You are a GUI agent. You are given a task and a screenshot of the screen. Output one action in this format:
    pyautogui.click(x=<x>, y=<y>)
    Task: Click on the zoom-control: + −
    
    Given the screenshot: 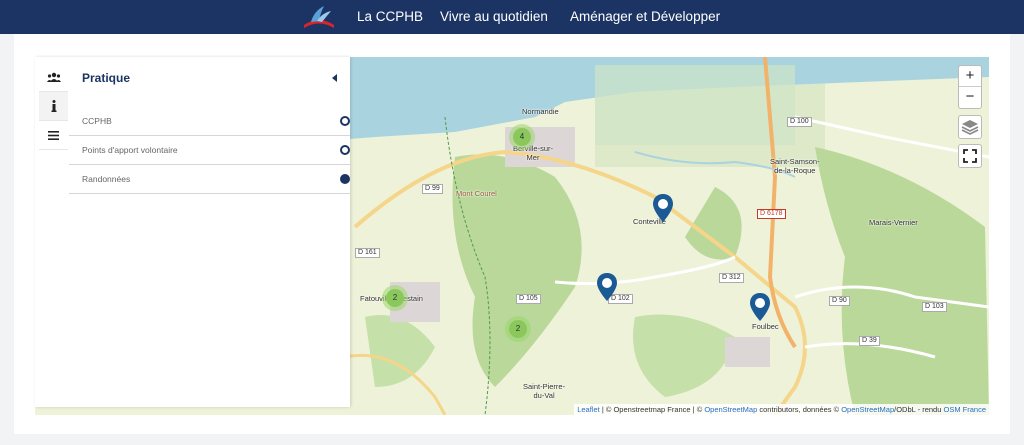 What is the action you would take?
    pyautogui.click(x=970, y=87)
    